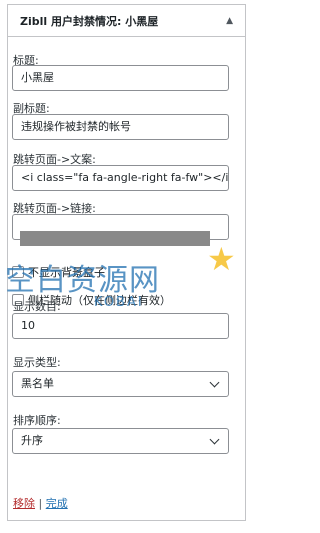 This screenshot has height=533, width=320. I want to click on type-select: 黑名单, so click(120, 384).